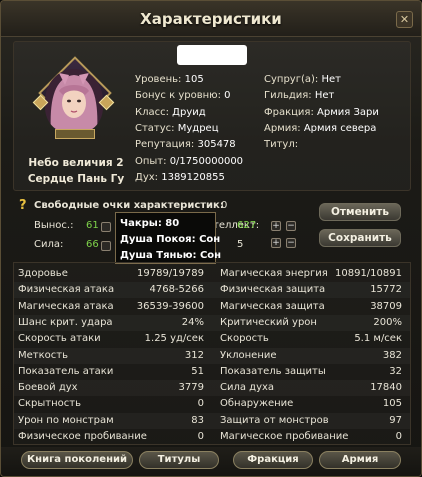  What do you see at coordinates (247, 225) in the screenshot?
I see `attr-intellect-value: 627` at bounding box center [247, 225].